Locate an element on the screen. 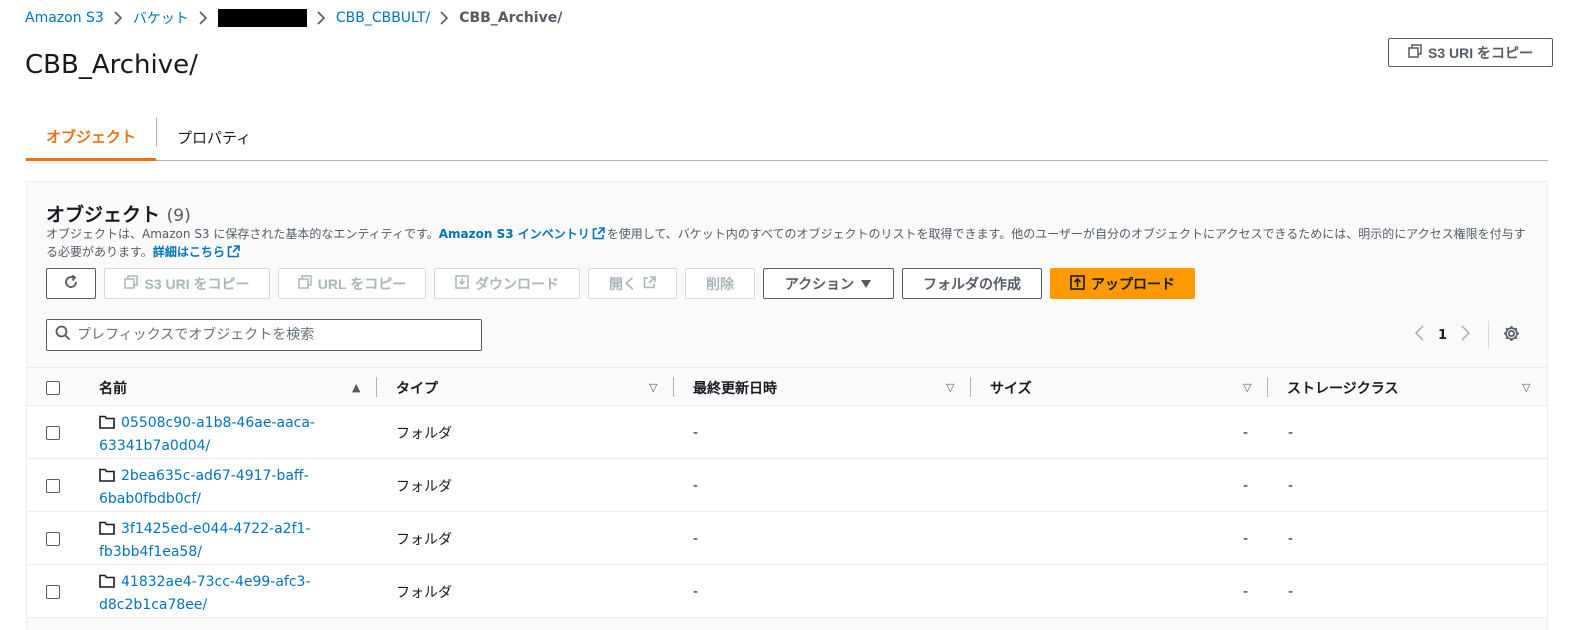 The width and height of the screenshot is (1588, 630). copy-s3-uri-button: S3 URI をコピー is located at coordinates (1470, 52).